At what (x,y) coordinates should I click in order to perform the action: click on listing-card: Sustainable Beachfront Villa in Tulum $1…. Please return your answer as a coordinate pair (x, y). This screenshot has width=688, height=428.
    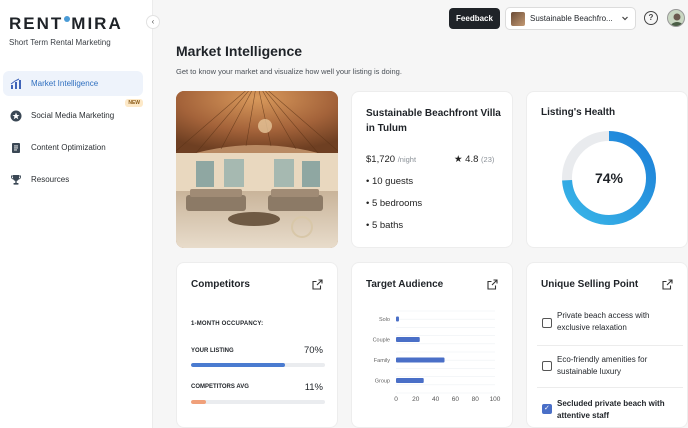
    Looking at the image, I should click on (432, 169).